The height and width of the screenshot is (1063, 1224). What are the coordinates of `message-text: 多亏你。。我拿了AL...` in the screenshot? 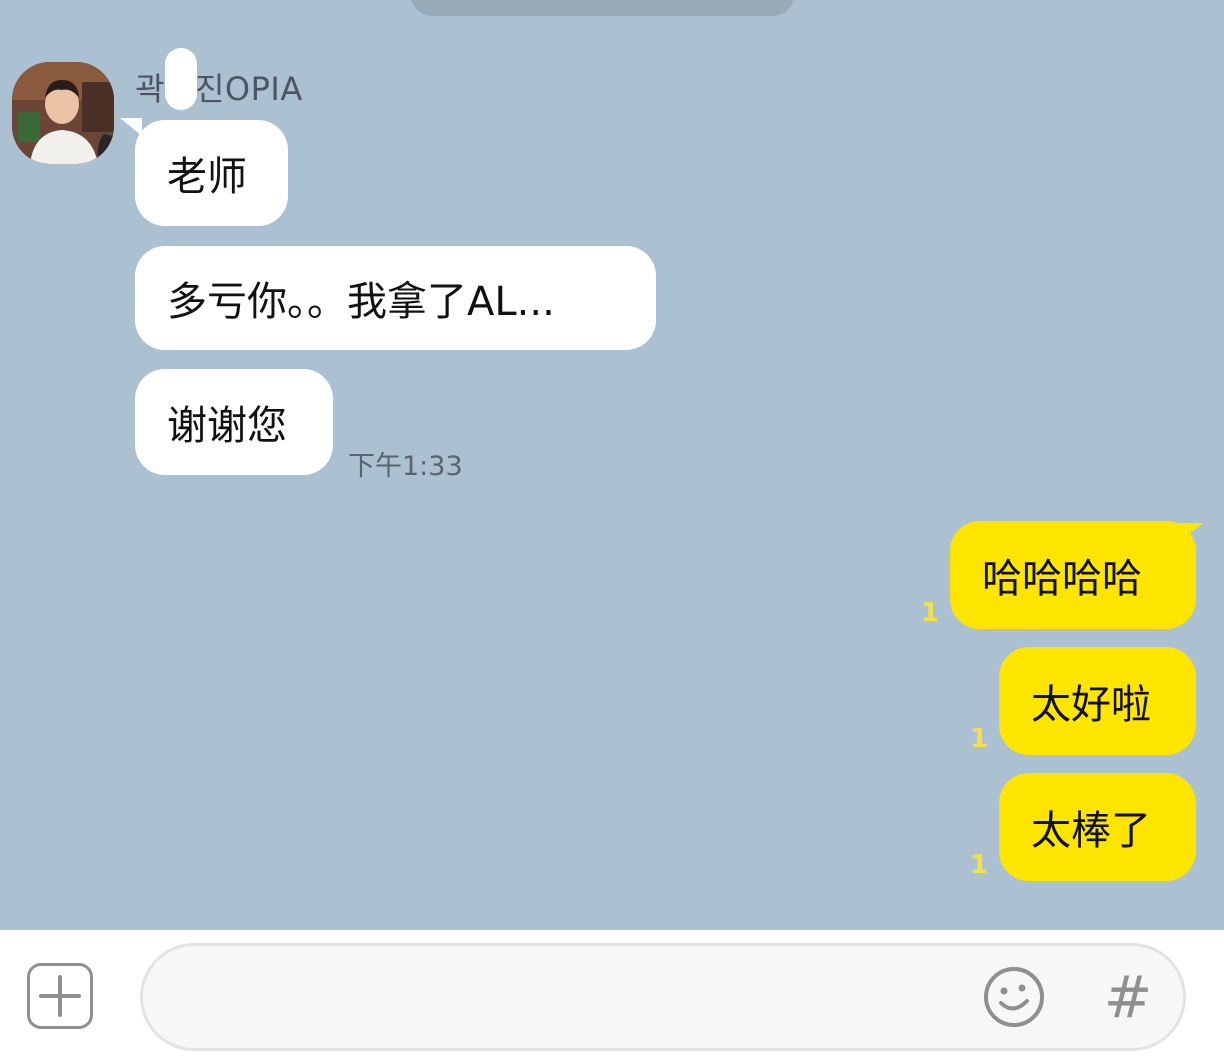 It's located at (361, 302).